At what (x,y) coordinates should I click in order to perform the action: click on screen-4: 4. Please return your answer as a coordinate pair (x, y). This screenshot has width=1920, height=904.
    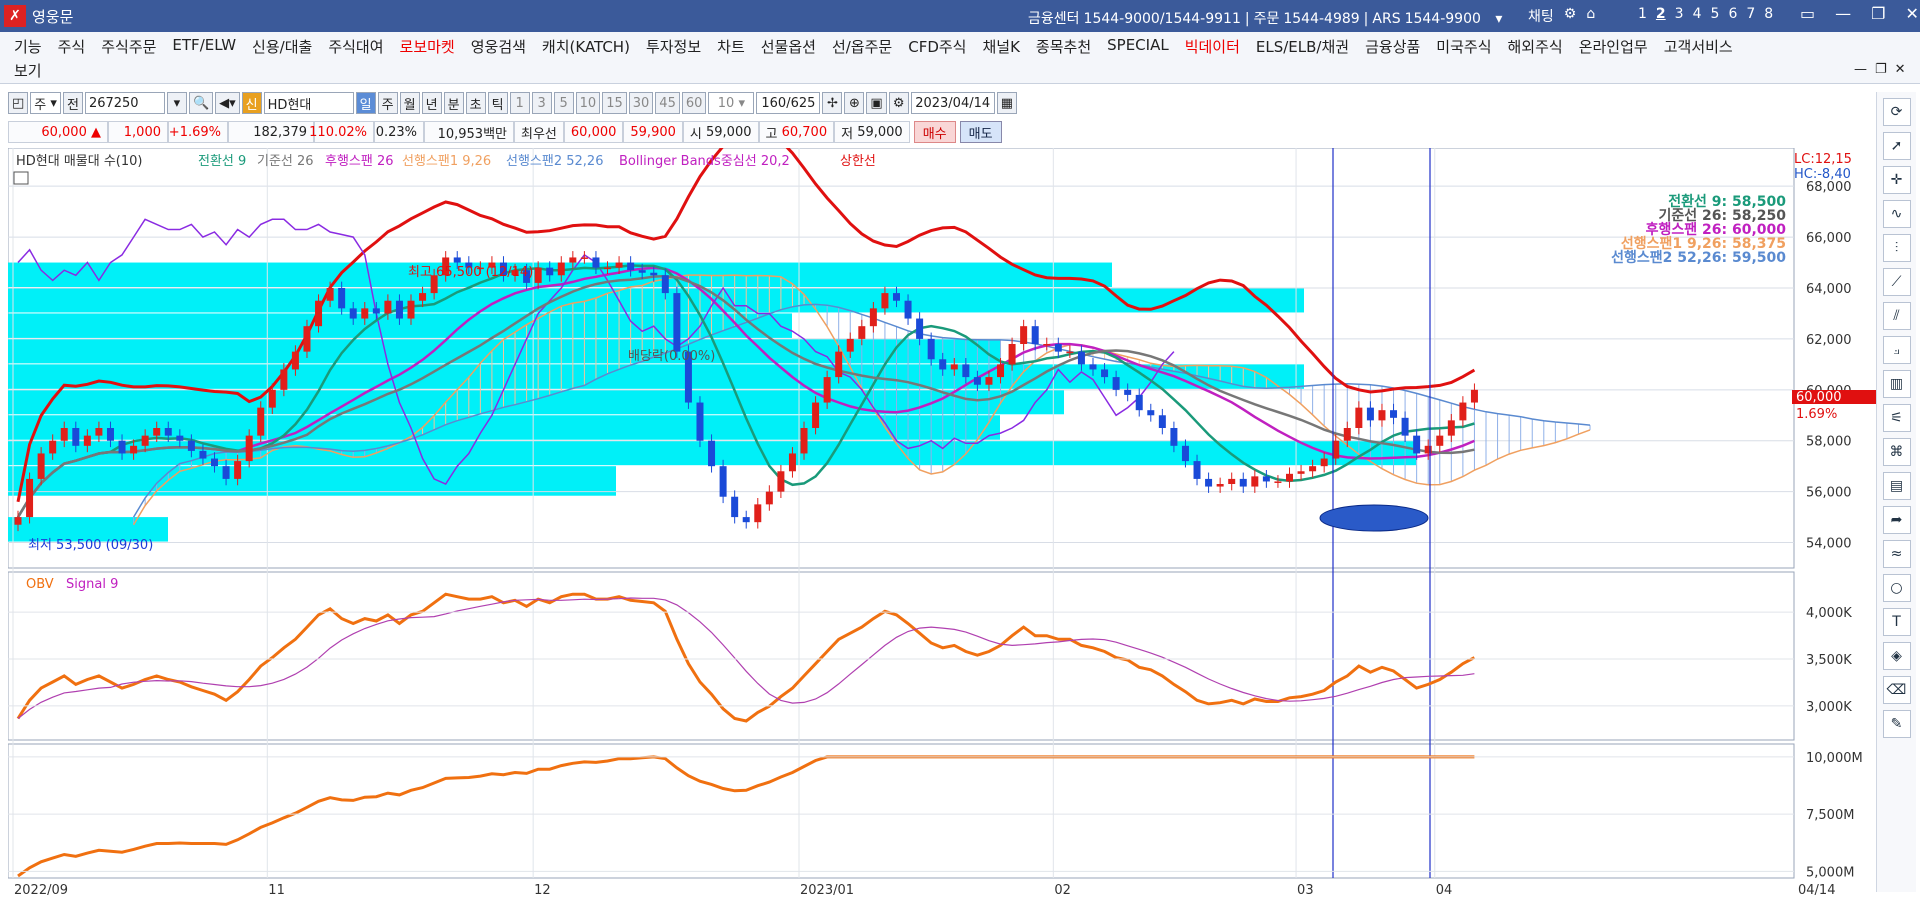
    Looking at the image, I should click on (1697, 14).